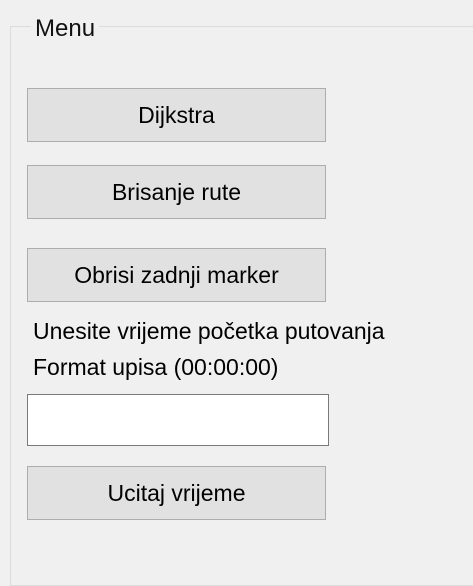 Image resolution: width=473 pixels, height=586 pixels. Describe the element at coordinates (178, 420) in the screenshot. I see `start-time-input` at that location.